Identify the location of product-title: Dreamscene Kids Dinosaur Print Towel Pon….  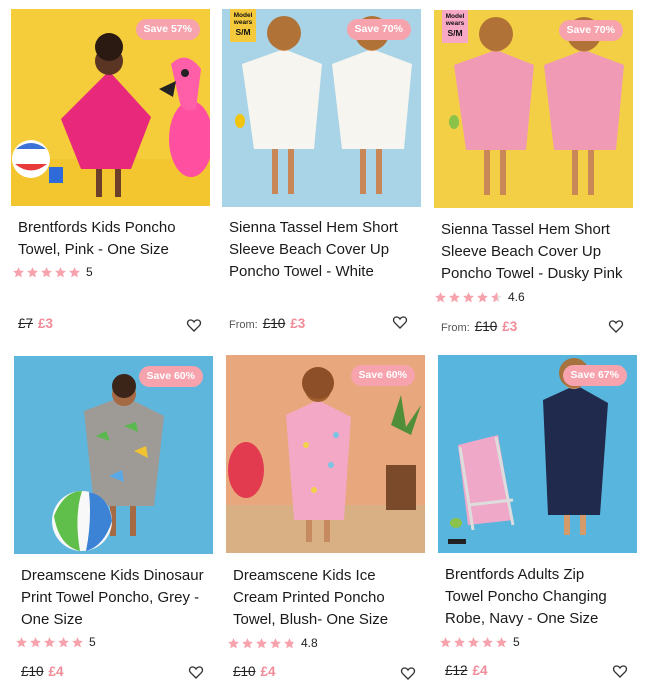
(121, 598).